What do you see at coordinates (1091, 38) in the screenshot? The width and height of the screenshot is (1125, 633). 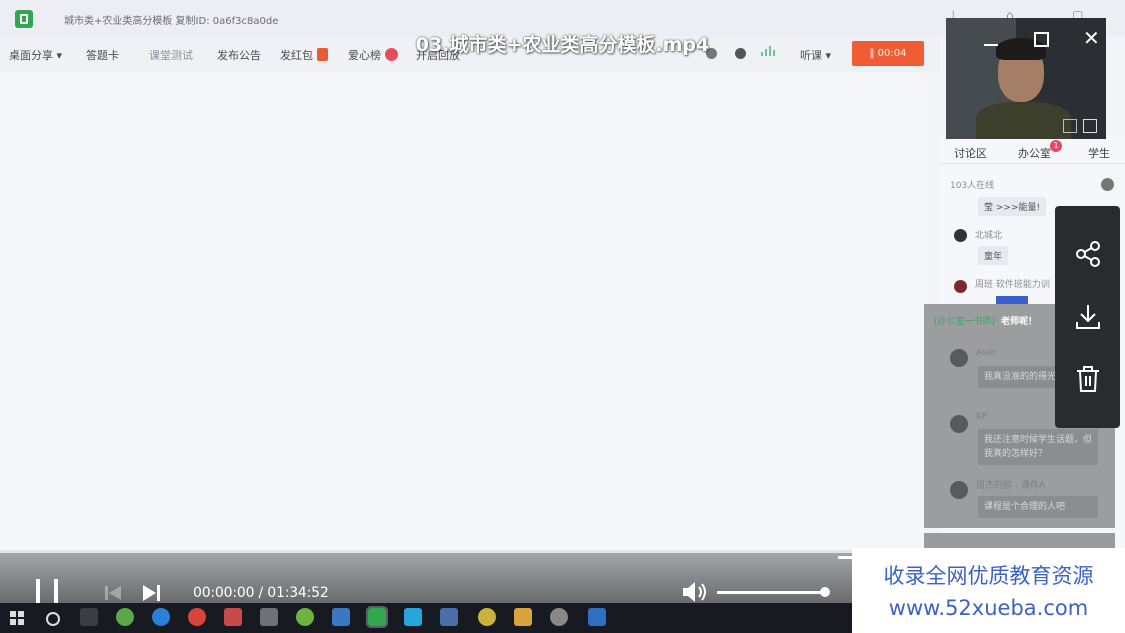 I see `close-icon: ✕` at bounding box center [1091, 38].